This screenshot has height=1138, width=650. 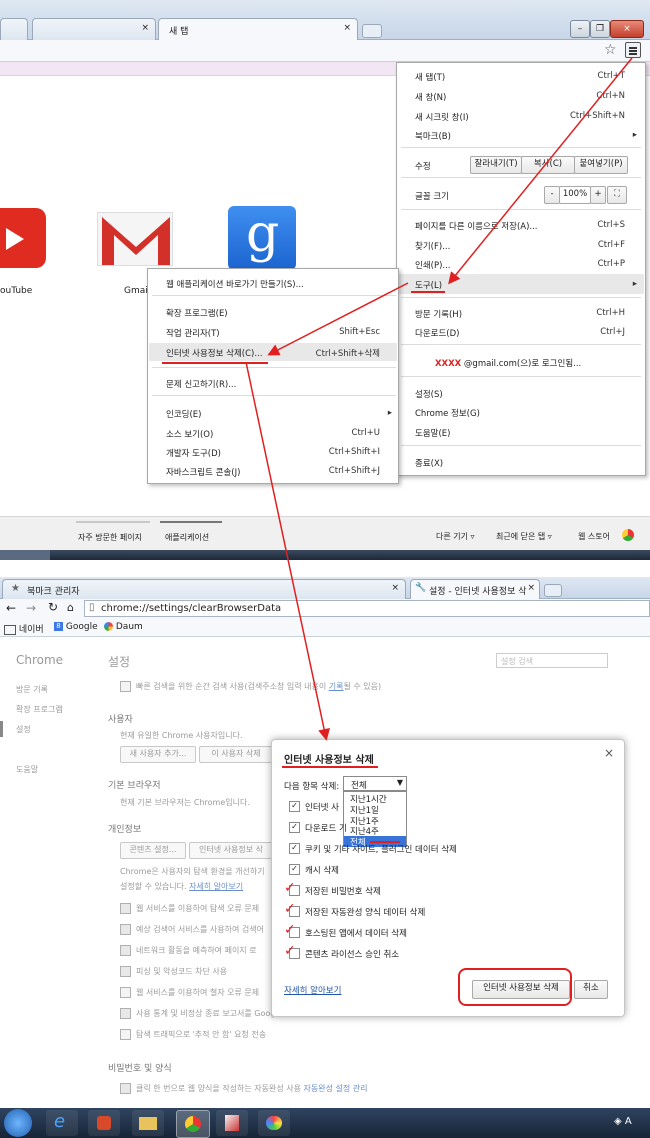 What do you see at coordinates (232, 1123) in the screenshot?
I see `paint-tool-icon` at bounding box center [232, 1123].